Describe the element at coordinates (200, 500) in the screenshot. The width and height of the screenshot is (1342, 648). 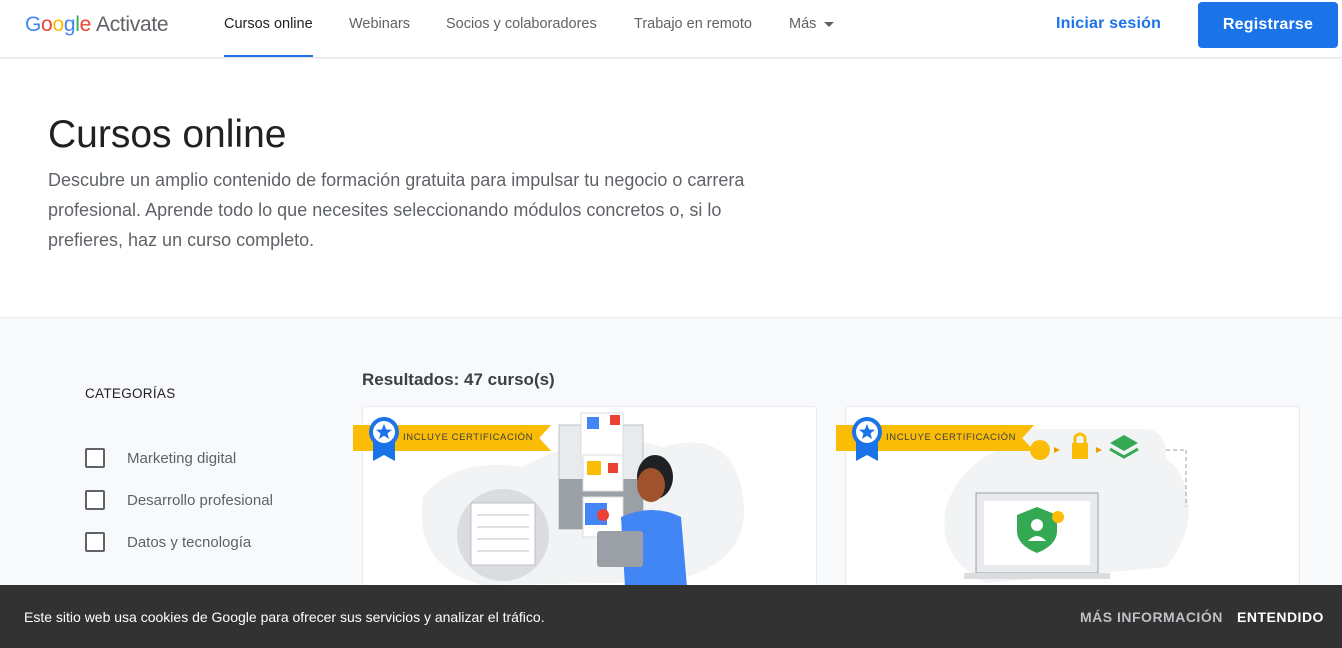
I see `category-label: Desarrollo profesional` at that location.